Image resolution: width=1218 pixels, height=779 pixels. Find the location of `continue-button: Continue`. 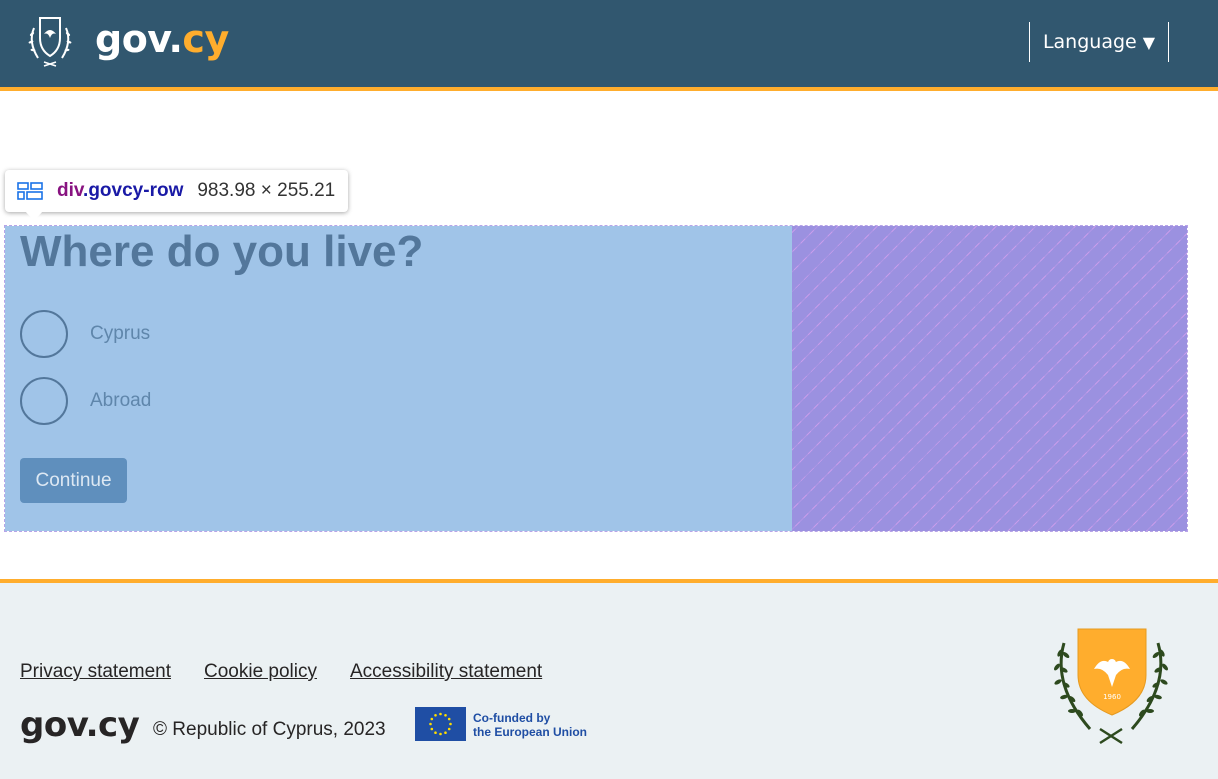

continue-button: Continue is located at coordinates (73, 480).